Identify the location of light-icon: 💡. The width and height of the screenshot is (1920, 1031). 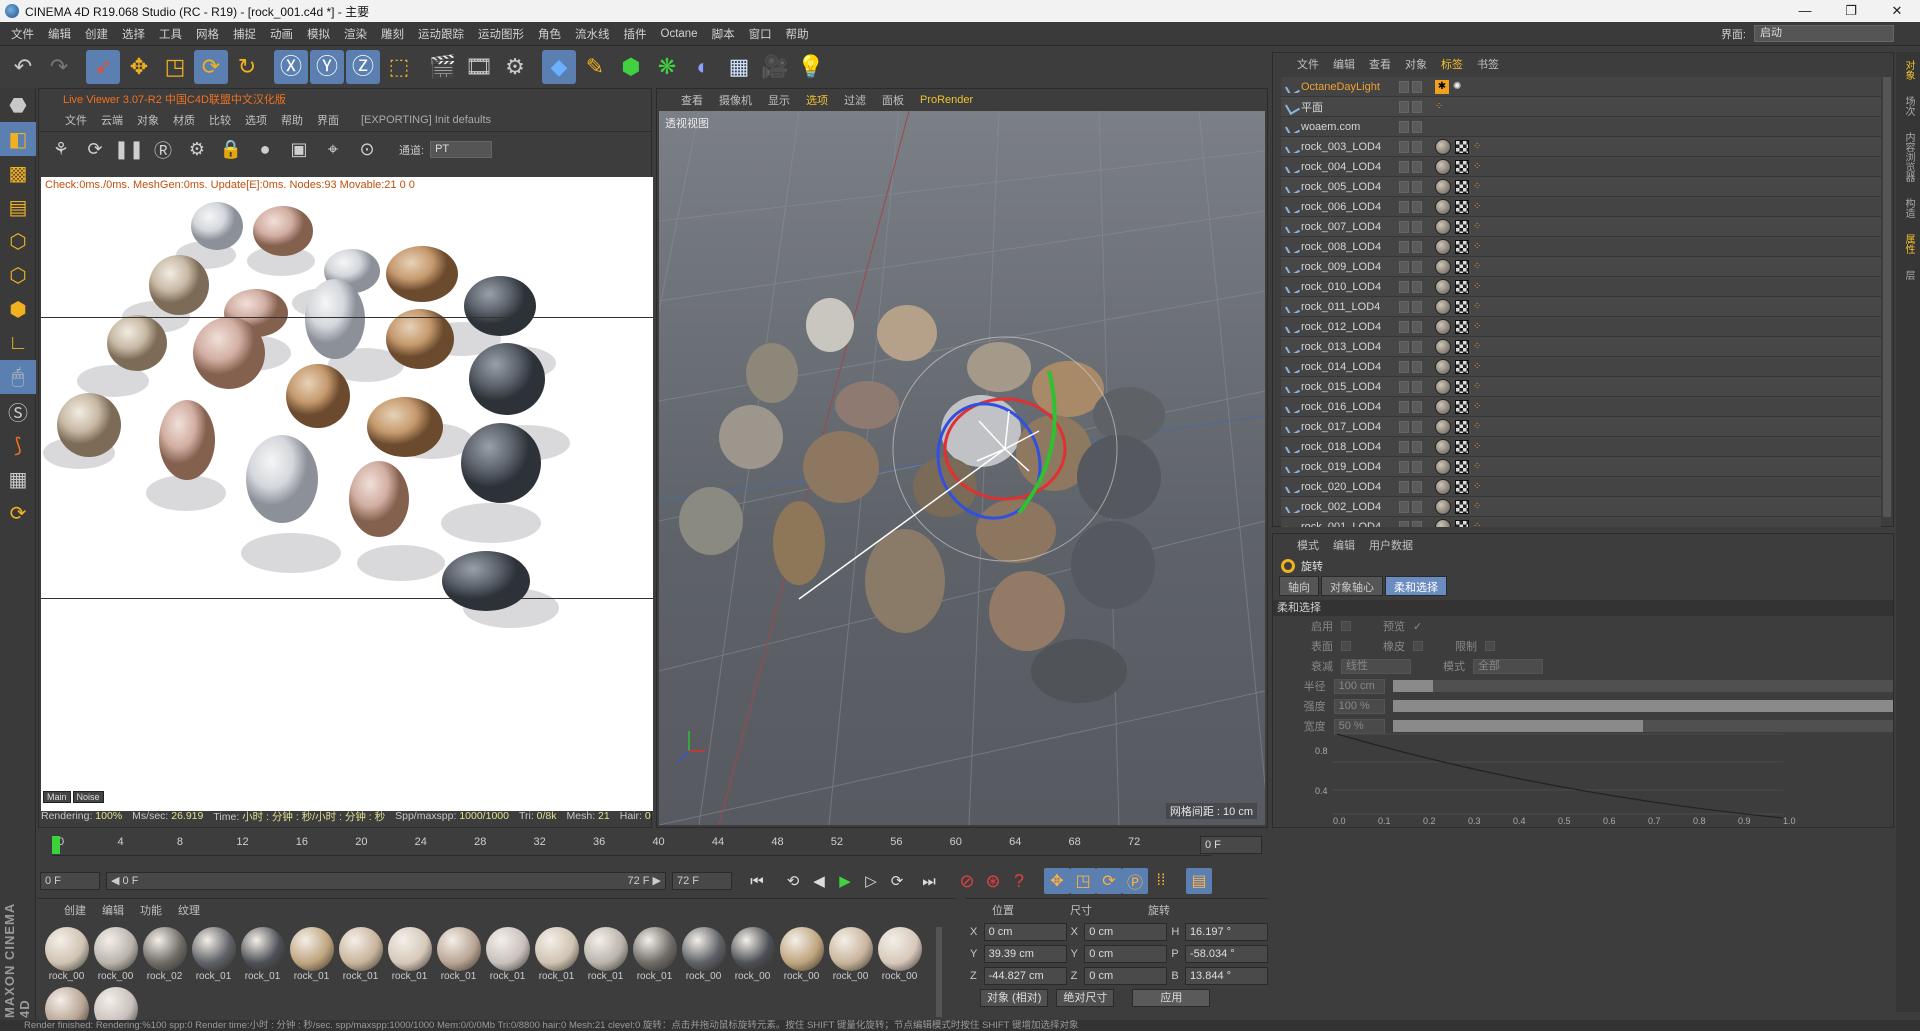
(811, 67).